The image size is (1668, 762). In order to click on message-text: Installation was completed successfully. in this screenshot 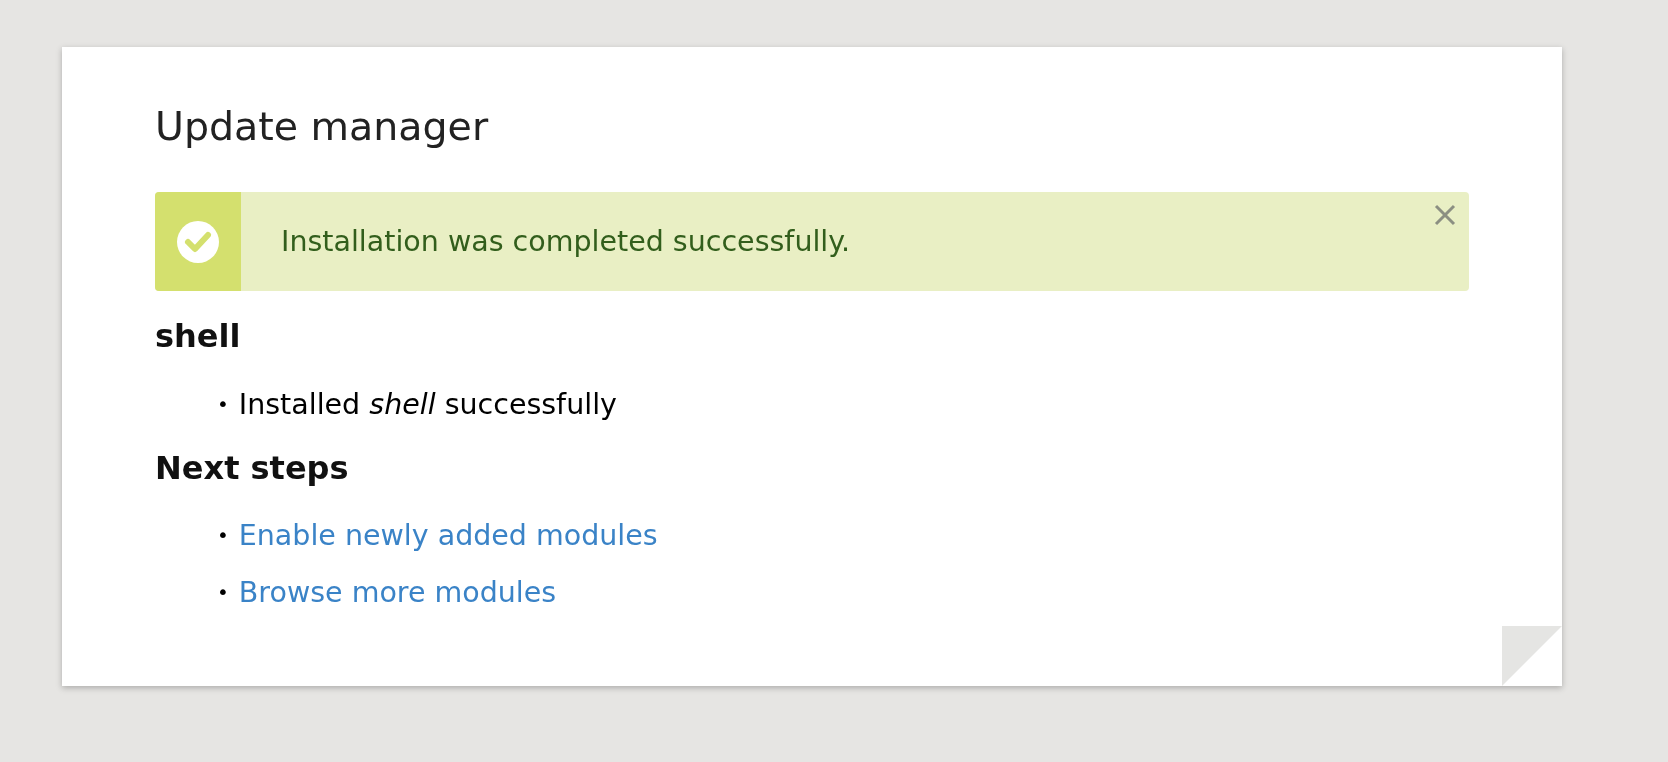, I will do `click(565, 242)`.